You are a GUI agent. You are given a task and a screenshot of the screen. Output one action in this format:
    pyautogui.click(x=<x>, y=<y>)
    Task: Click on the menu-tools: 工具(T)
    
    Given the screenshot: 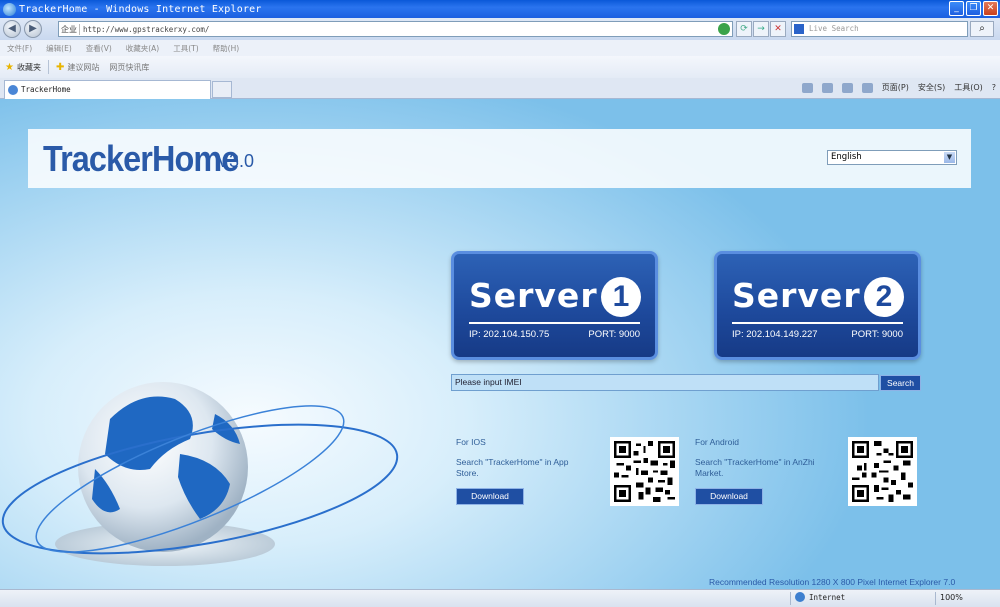 What is the action you would take?
    pyautogui.click(x=185, y=48)
    